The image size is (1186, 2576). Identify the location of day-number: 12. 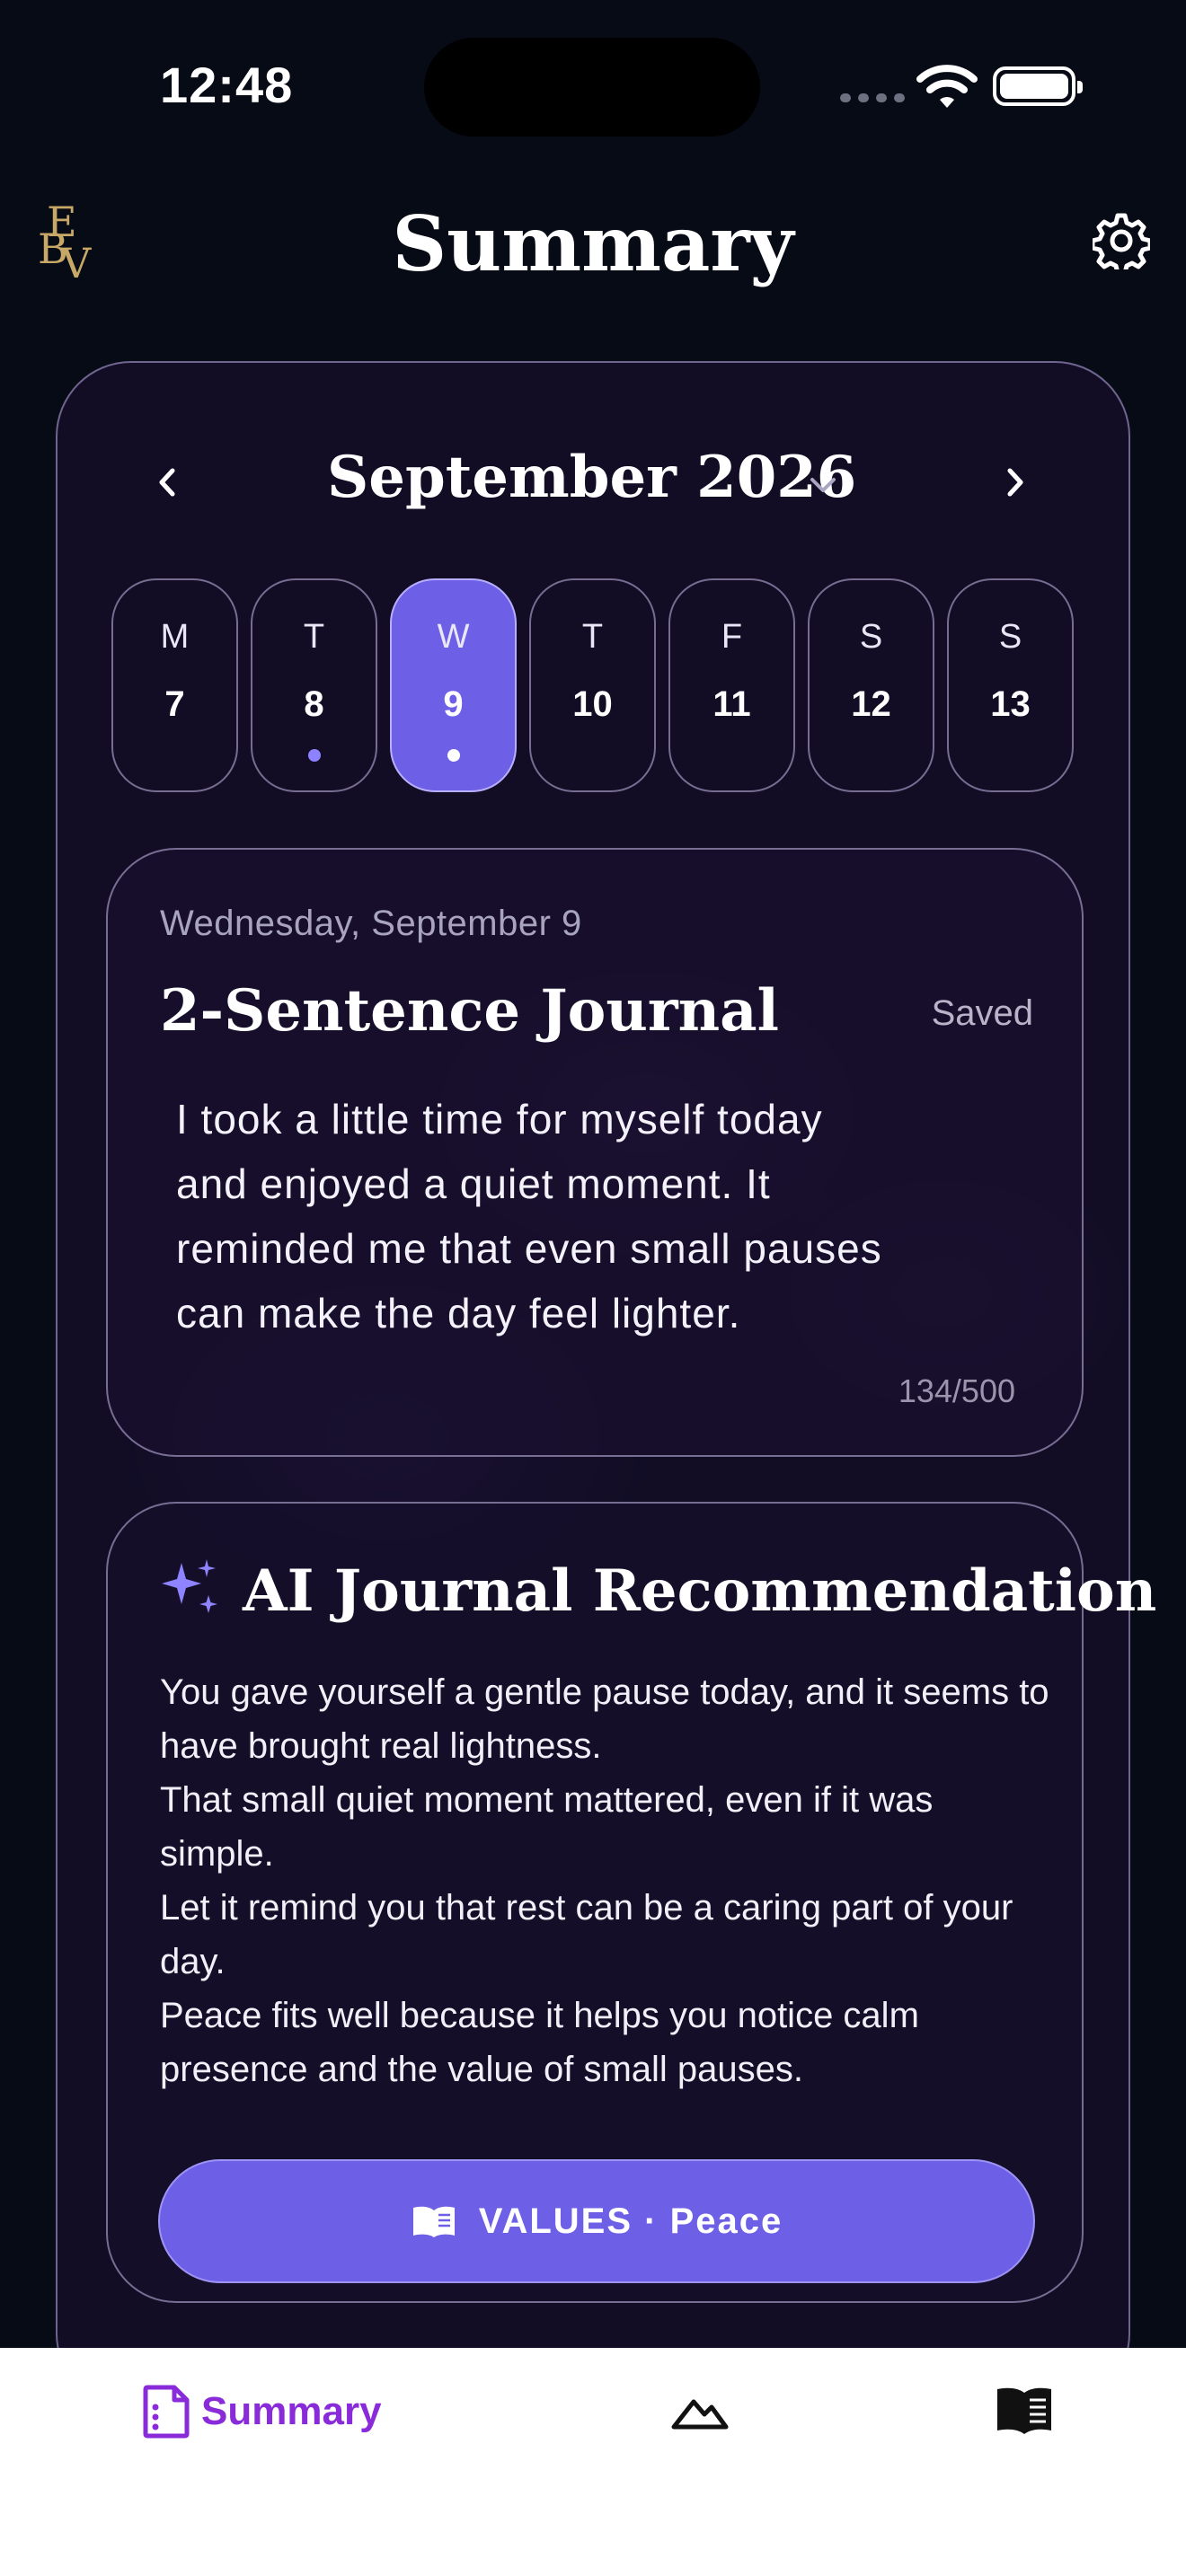
(871, 704).